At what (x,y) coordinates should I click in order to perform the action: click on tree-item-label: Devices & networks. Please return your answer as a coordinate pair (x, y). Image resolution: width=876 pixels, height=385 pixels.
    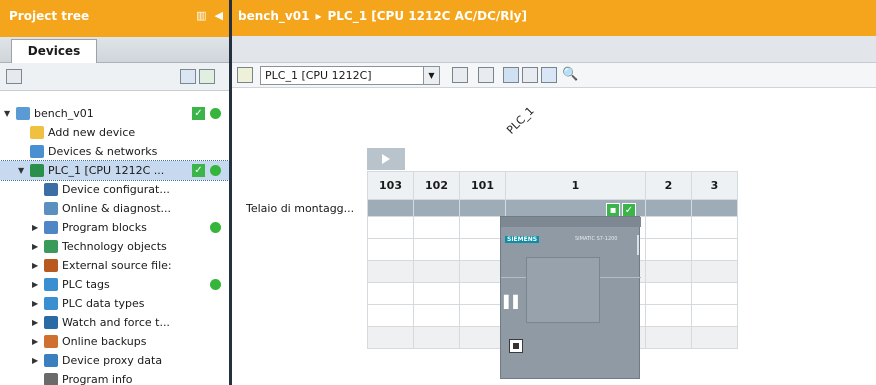
    Looking at the image, I should click on (103, 151).